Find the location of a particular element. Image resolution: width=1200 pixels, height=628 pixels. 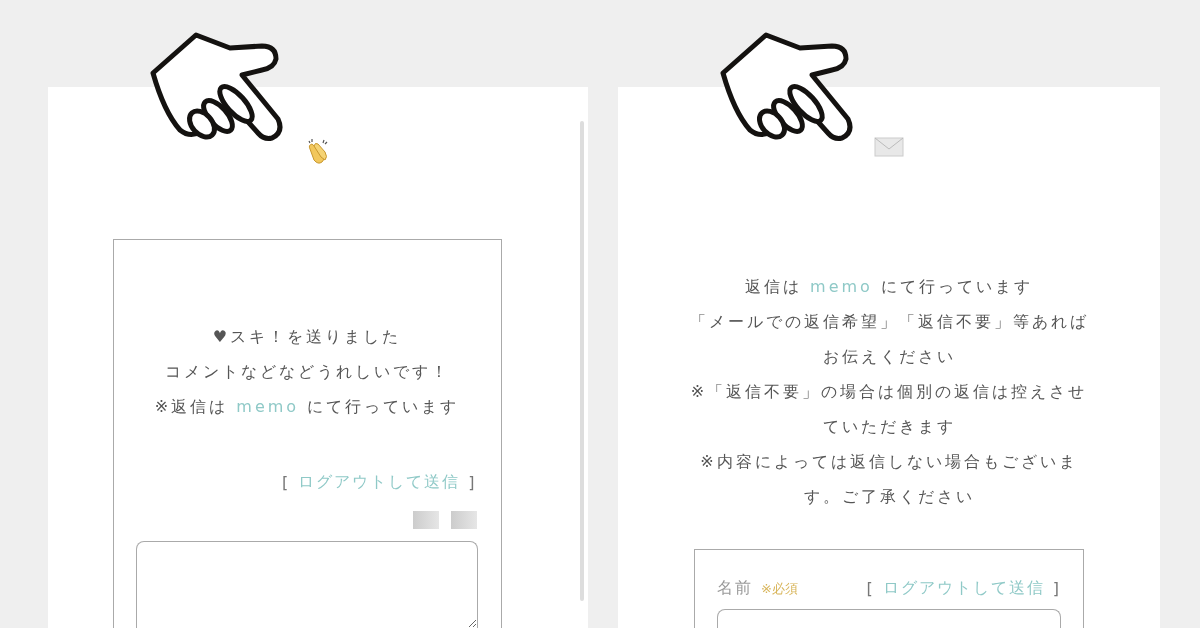

notice-text: 「メールでの返信希望」「返信不要」等あればお伝えください is located at coordinates (889, 339).